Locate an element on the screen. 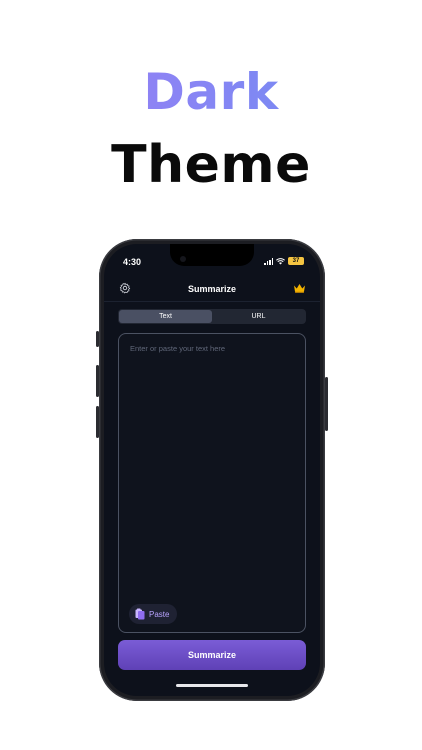 The width and height of the screenshot is (422, 750). paste-label: Paste is located at coordinates (159, 614).